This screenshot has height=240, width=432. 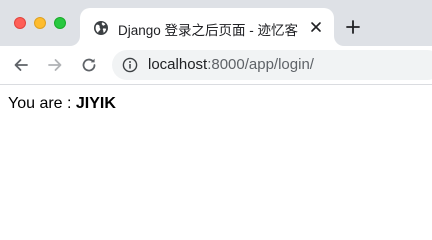 I want to click on arrow-left-icon, so click(x=21, y=65).